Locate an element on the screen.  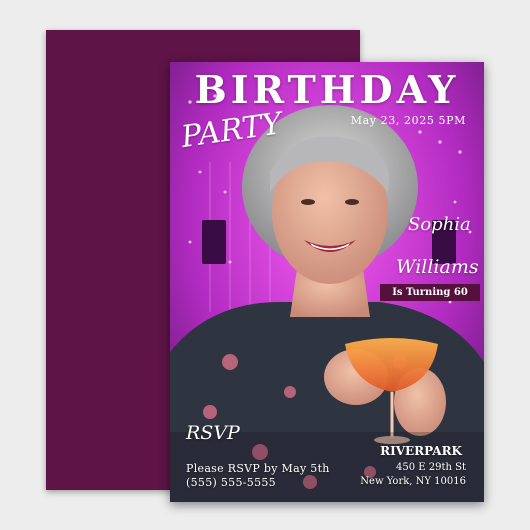
venue-address-line1: 450 E 29th St is located at coordinates (431, 467).